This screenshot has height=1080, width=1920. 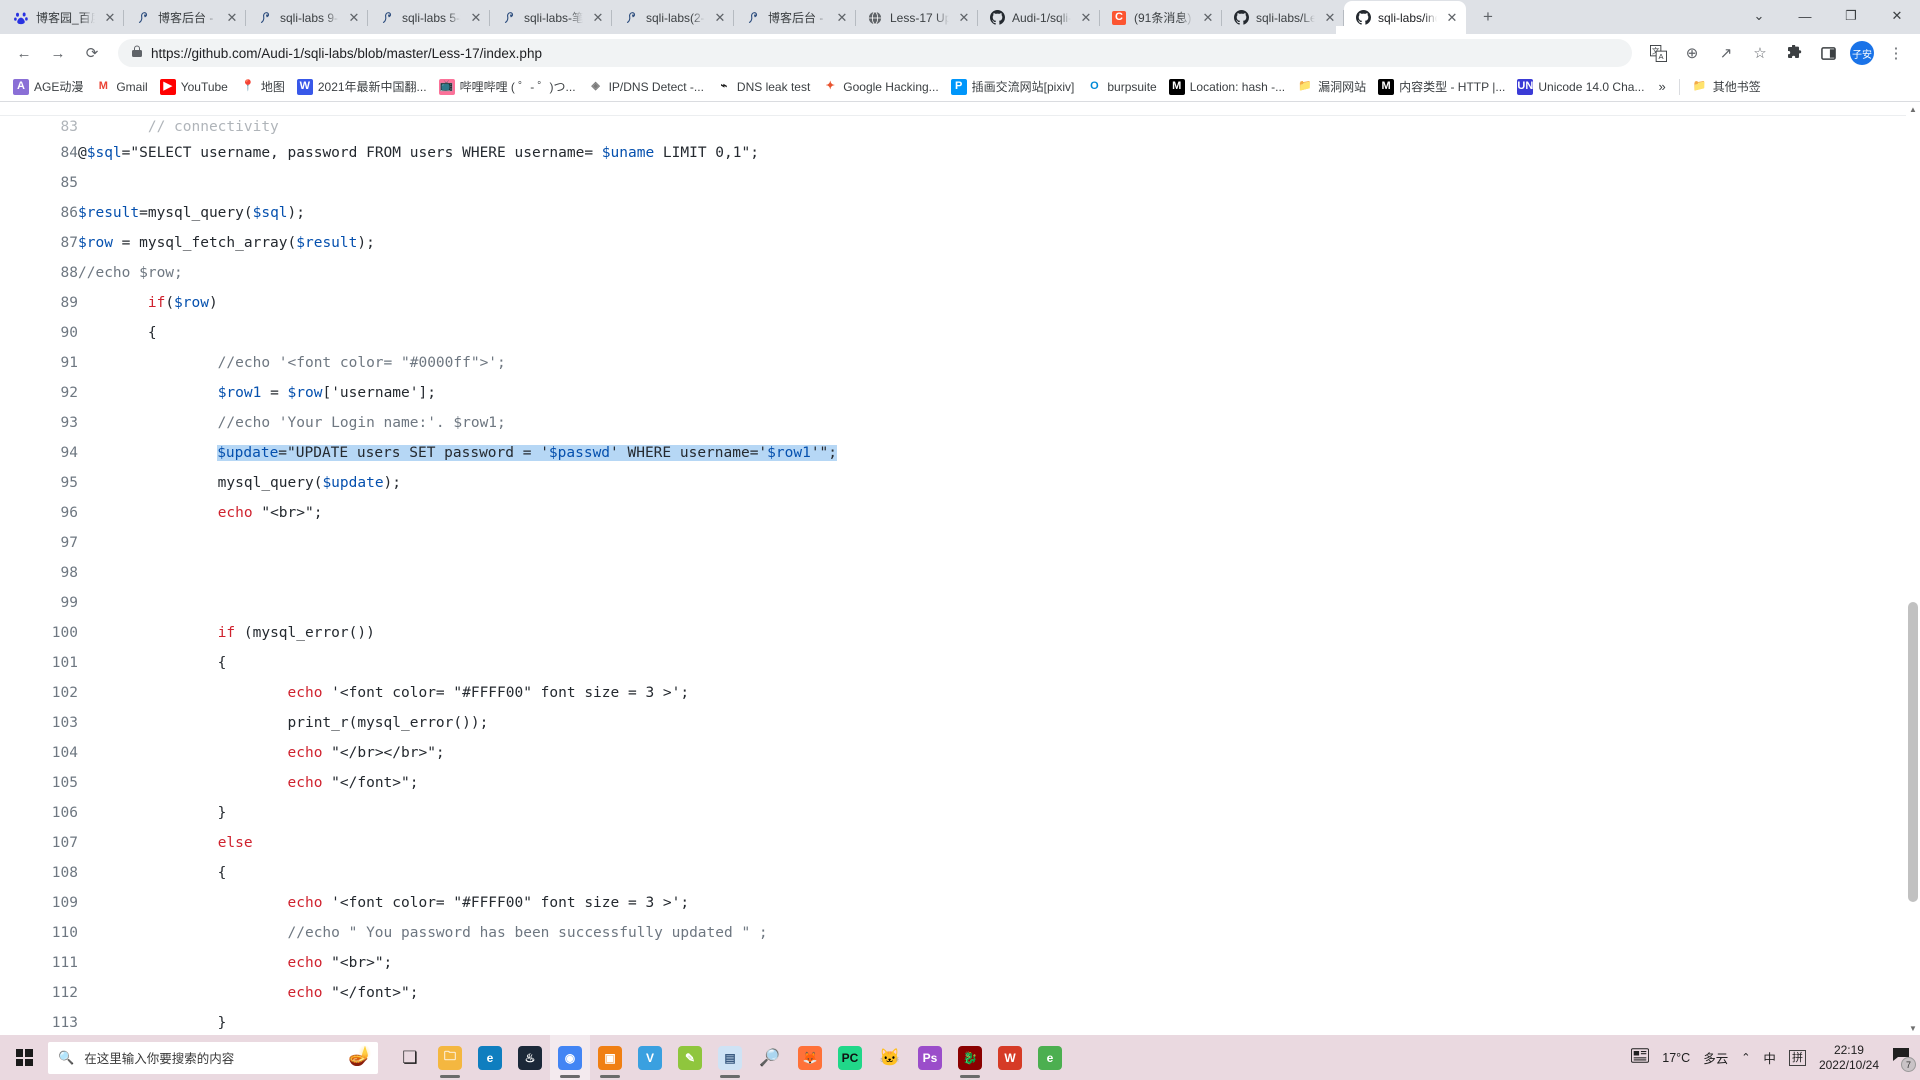 What do you see at coordinates (39, 423) in the screenshot?
I see `line-number: 93` at bounding box center [39, 423].